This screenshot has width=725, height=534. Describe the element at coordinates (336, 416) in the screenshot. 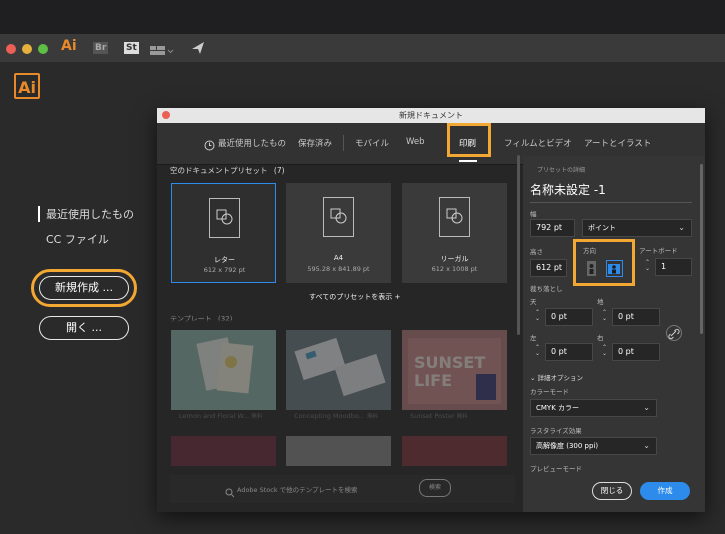

I see `template-caption: Concepting Moodbo... 無料` at that location.